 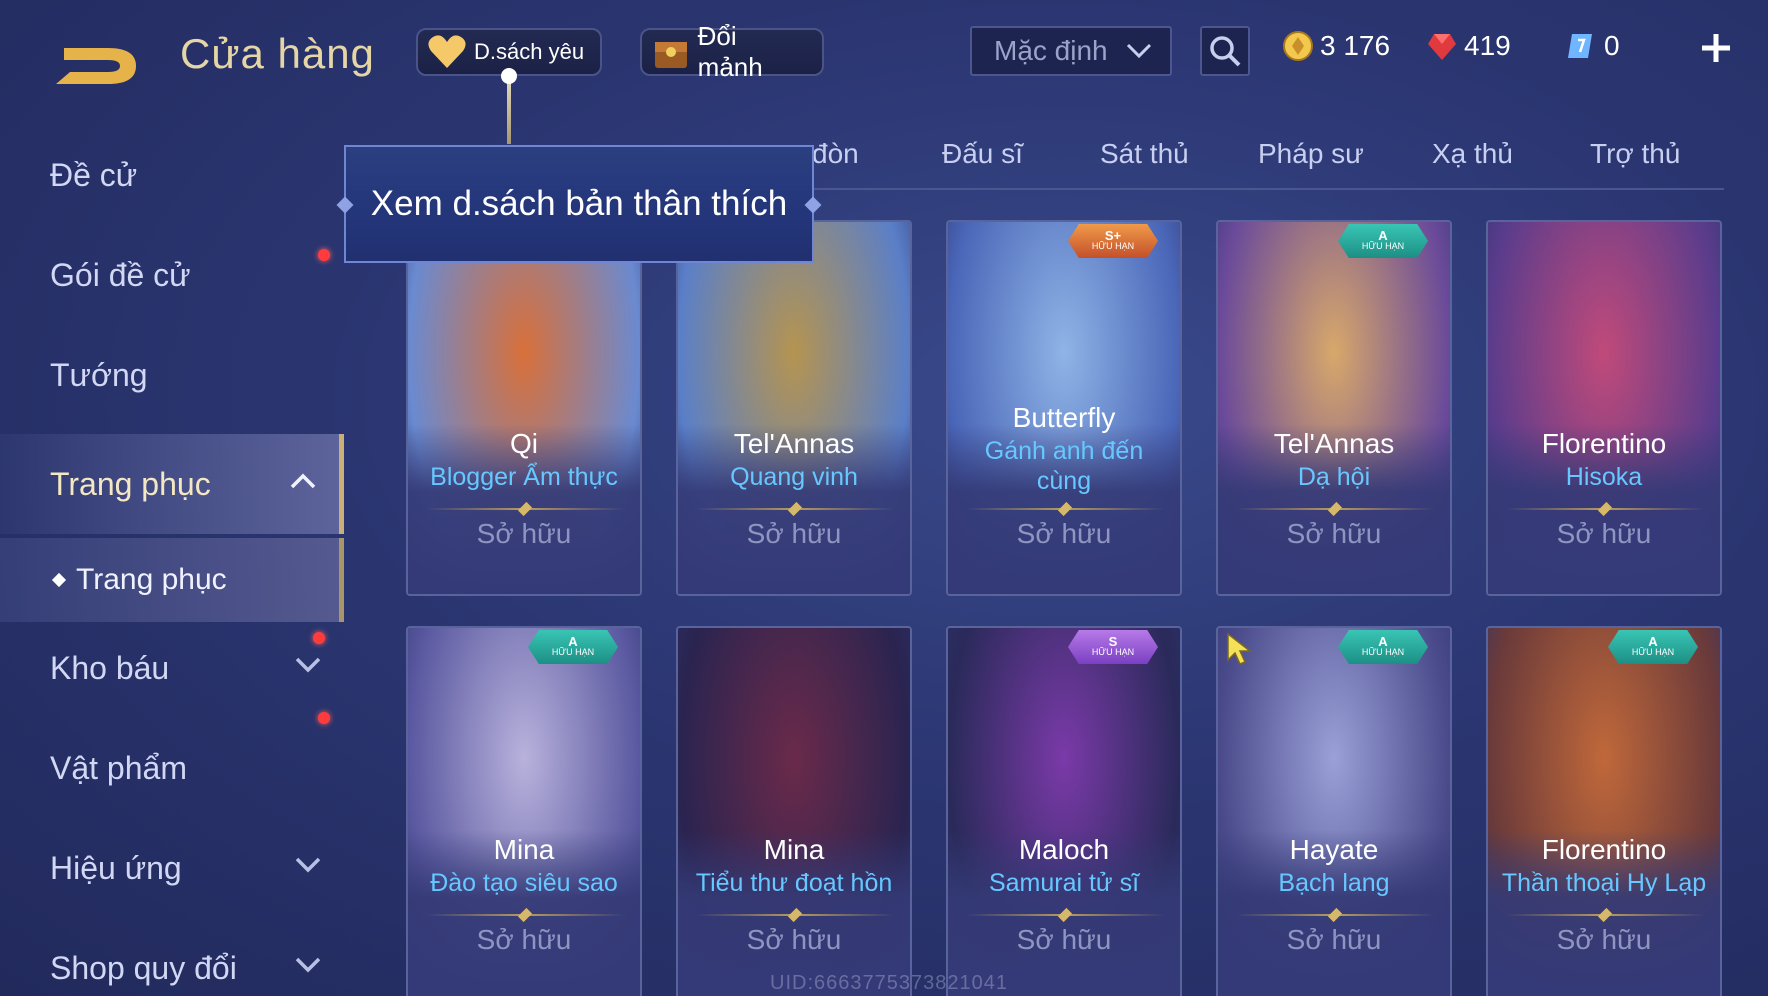 What do you see at coordinates (303, 481) in the screenshot?
I see `chevron-up-icon` at bounding box center [303, 481].